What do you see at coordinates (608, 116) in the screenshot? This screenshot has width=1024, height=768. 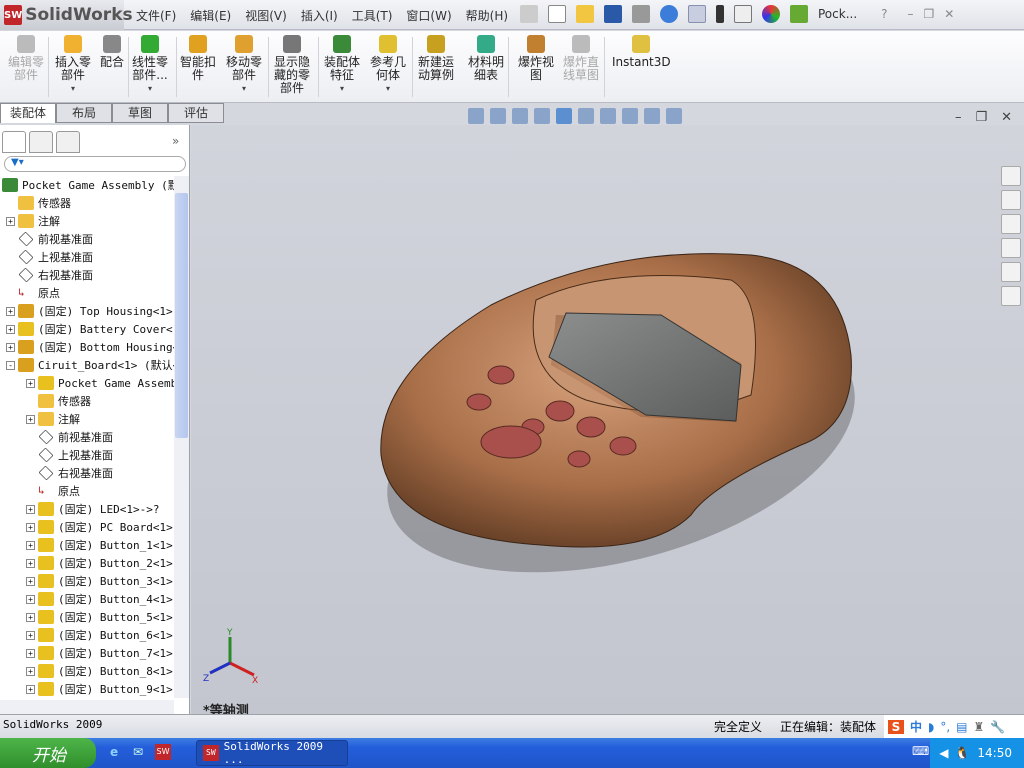 I see `hide-show-items-icon` at bounding box center [608, 116].